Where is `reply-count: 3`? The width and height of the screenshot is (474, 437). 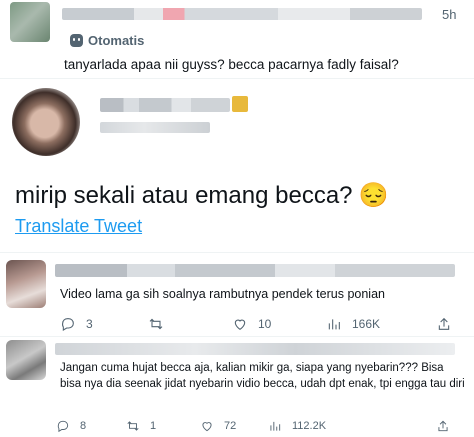
reply-count: 3 is located at coordinates (89, 324).